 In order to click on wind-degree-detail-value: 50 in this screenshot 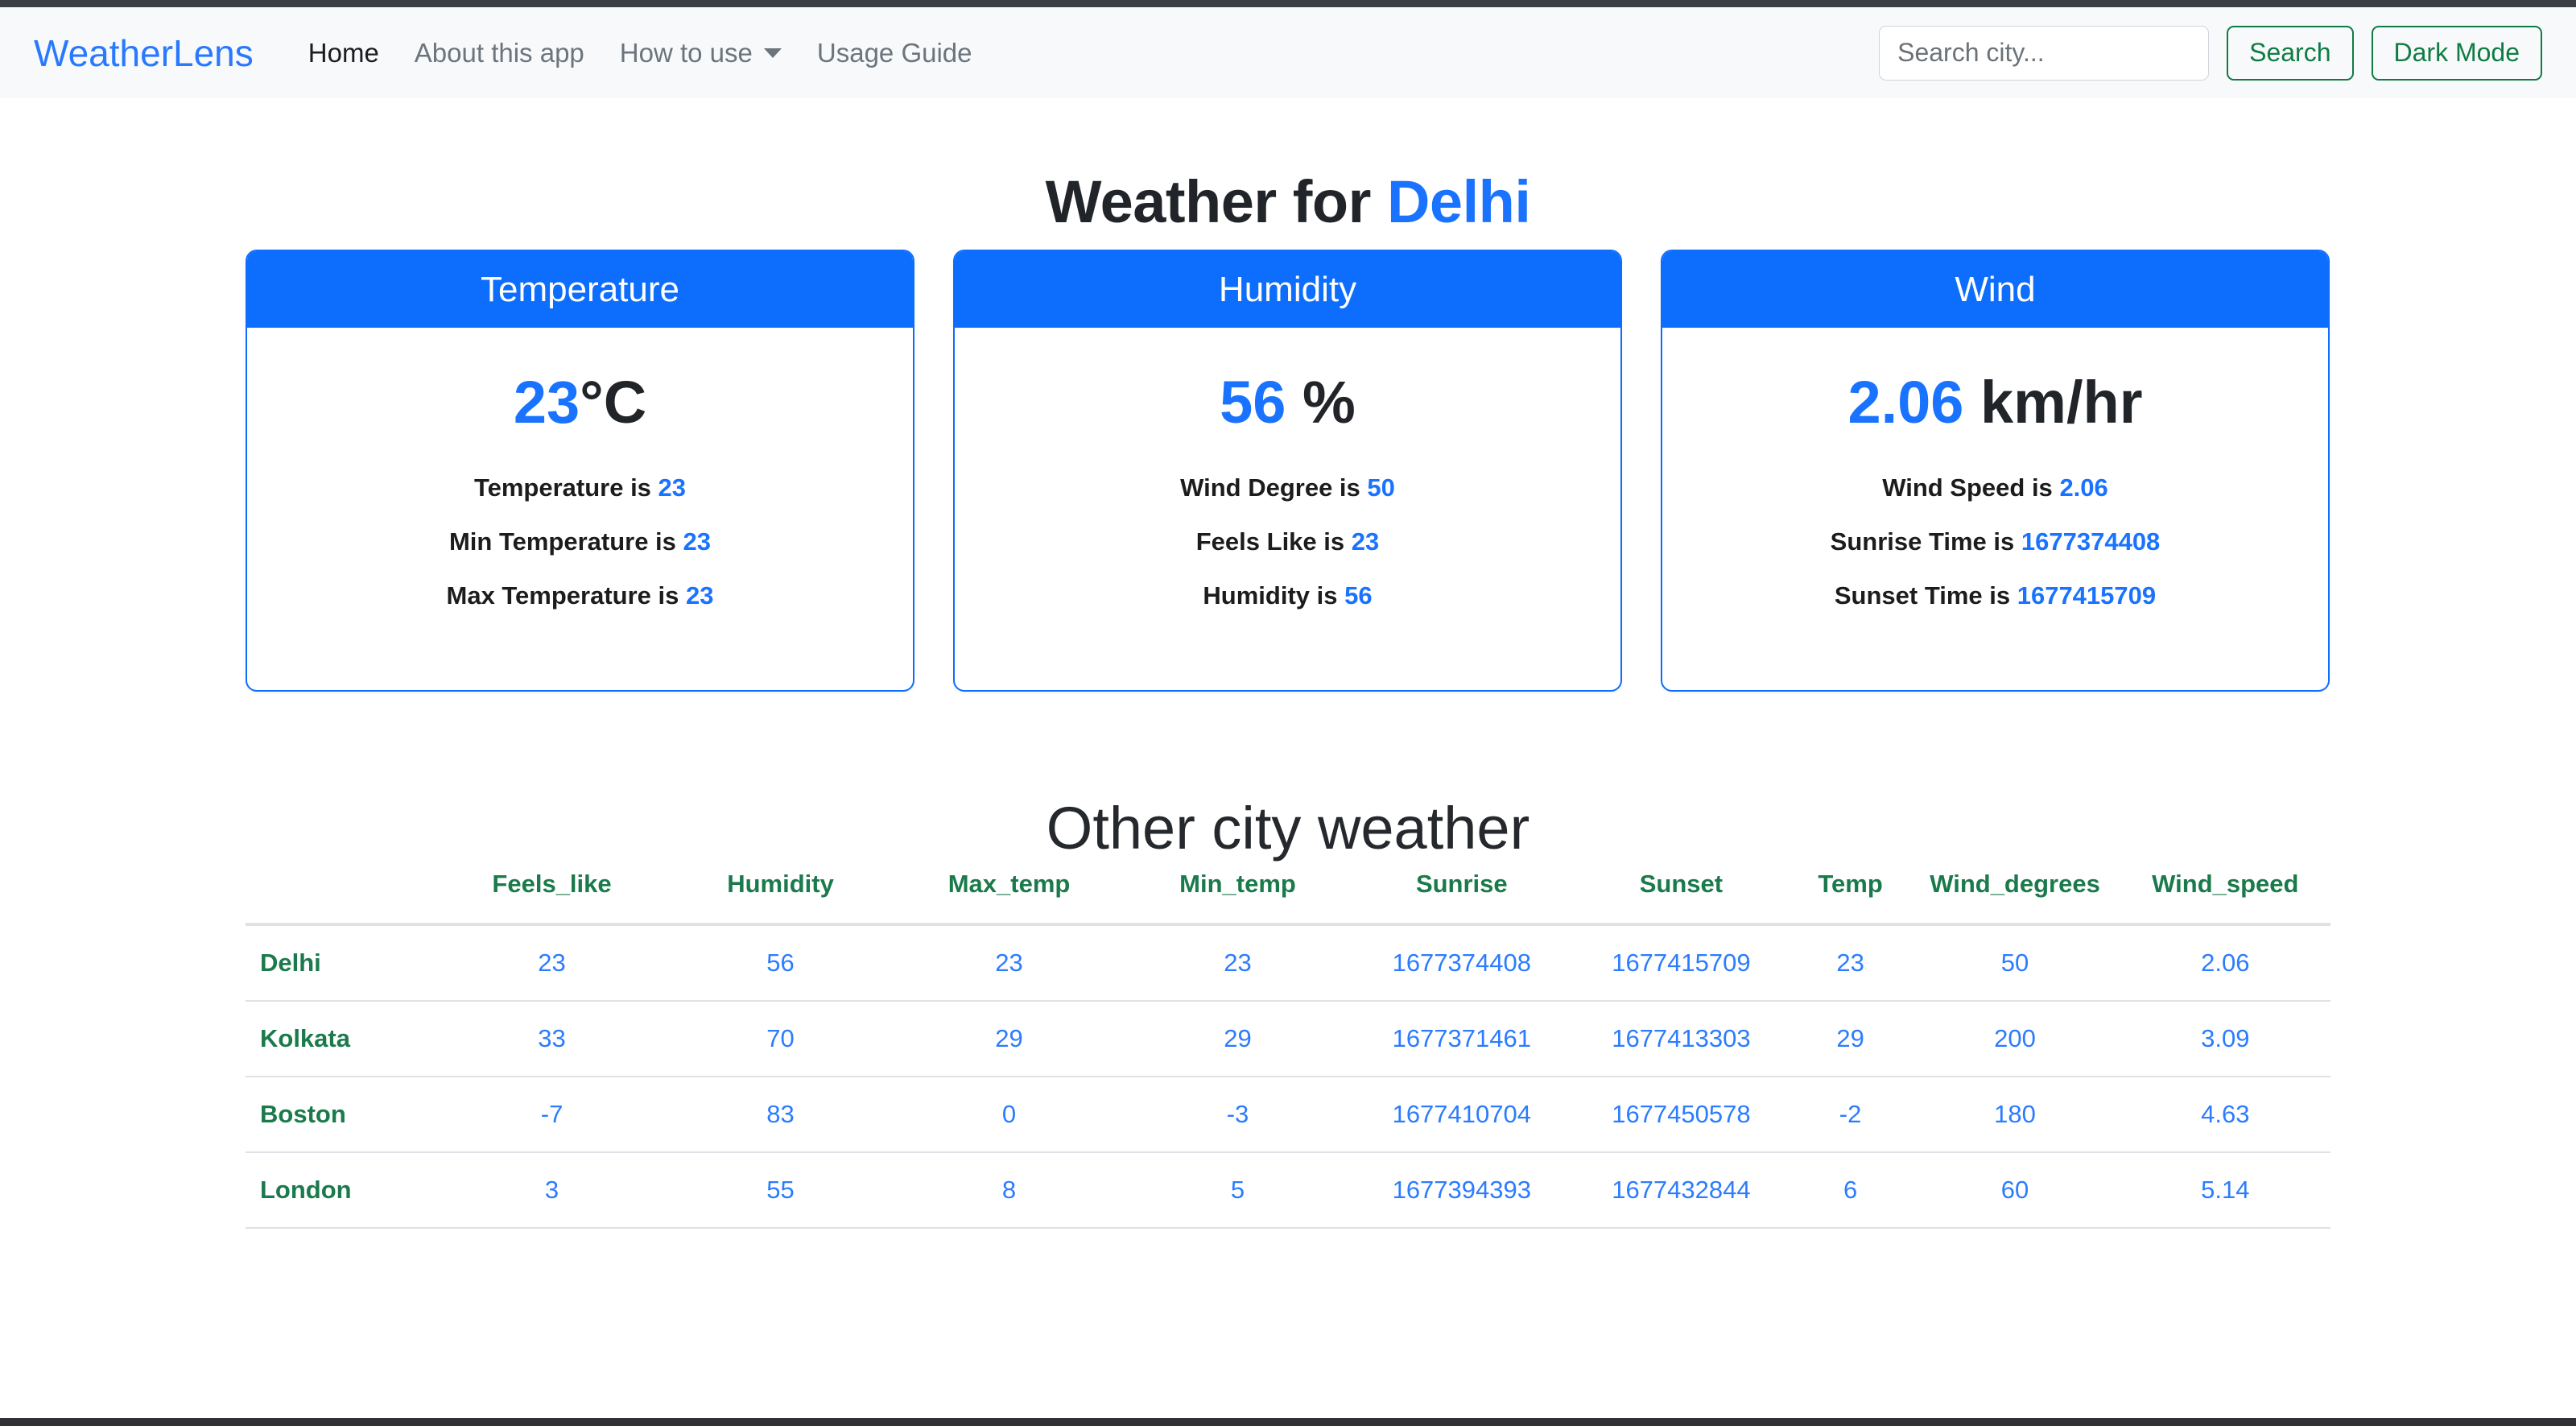, I will do `click(1381, 488)`.